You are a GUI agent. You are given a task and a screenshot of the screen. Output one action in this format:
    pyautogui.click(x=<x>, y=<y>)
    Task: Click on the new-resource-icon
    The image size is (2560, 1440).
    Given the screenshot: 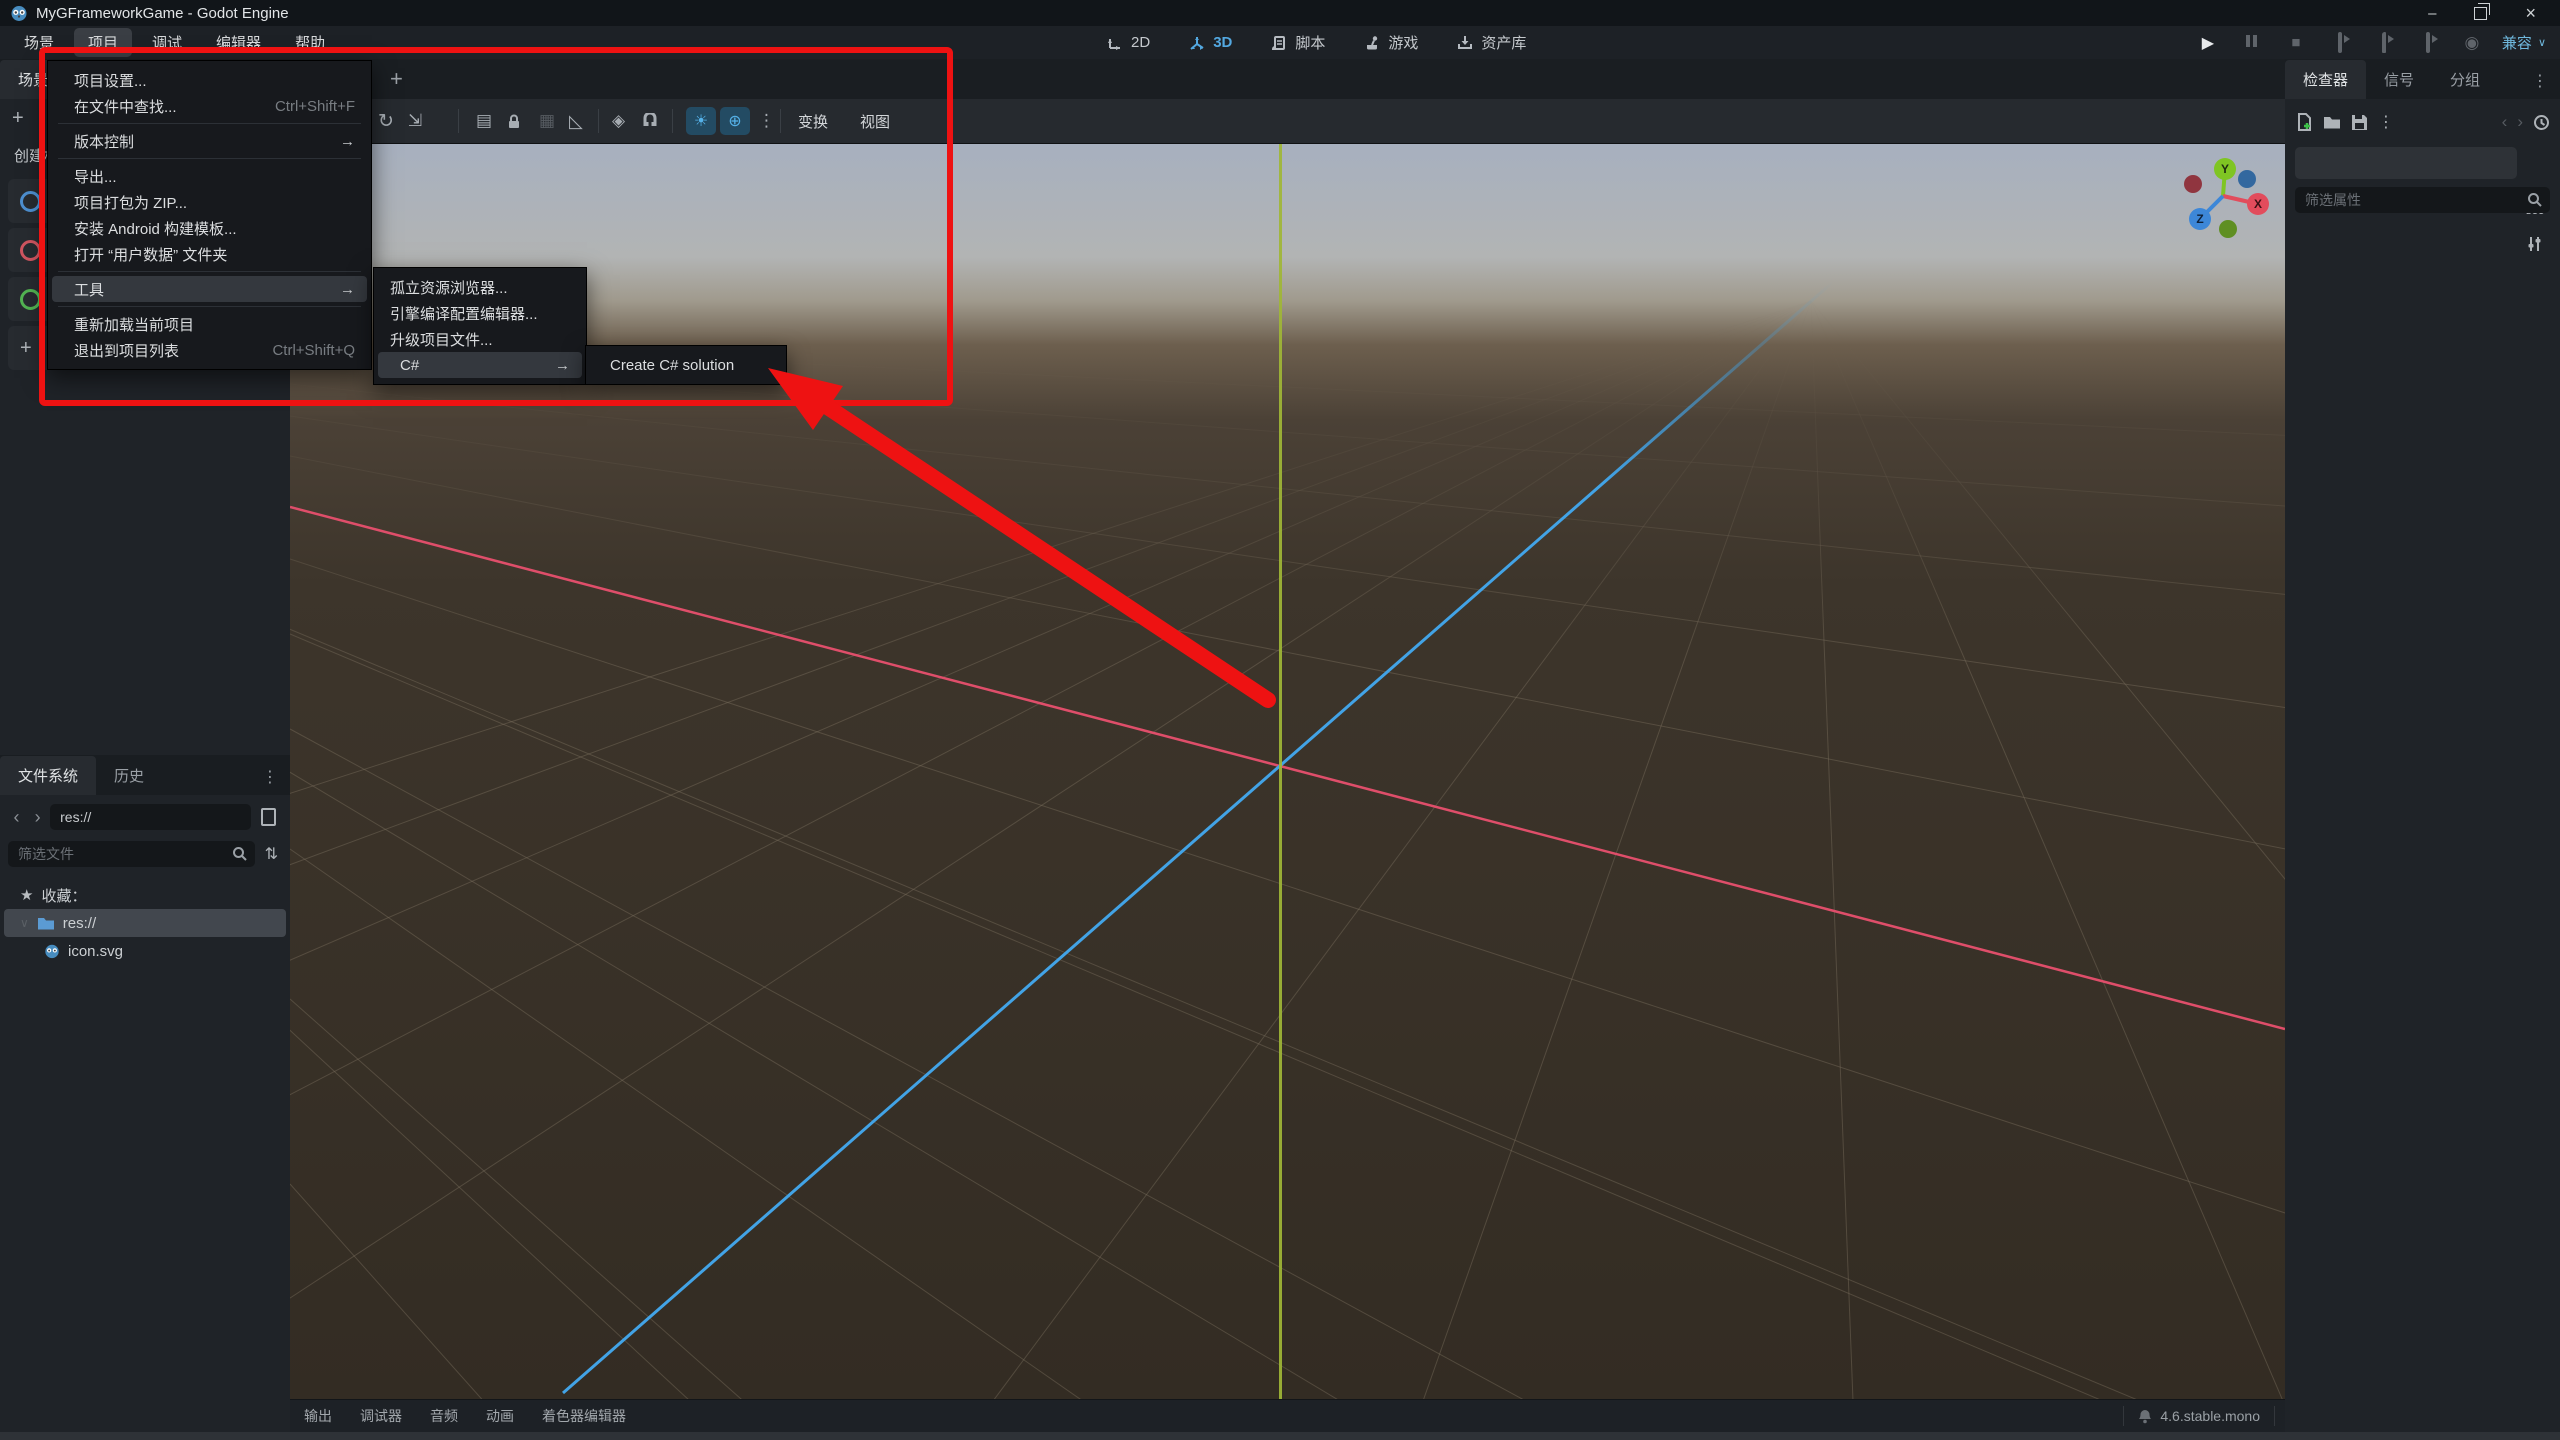 What is the action you would take?
    pyautogui.click(x=2304, y=122)
    